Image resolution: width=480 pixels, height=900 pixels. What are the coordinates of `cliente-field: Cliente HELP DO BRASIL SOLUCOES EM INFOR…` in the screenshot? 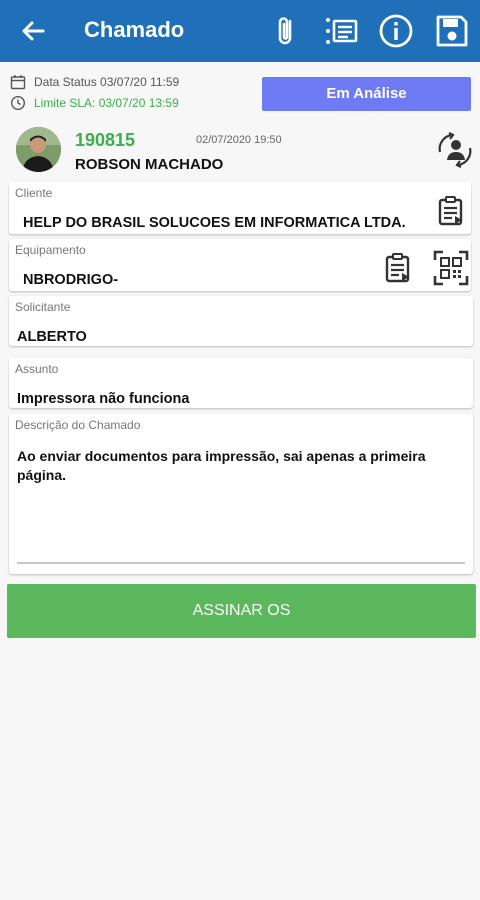 It's located at (240, 208).